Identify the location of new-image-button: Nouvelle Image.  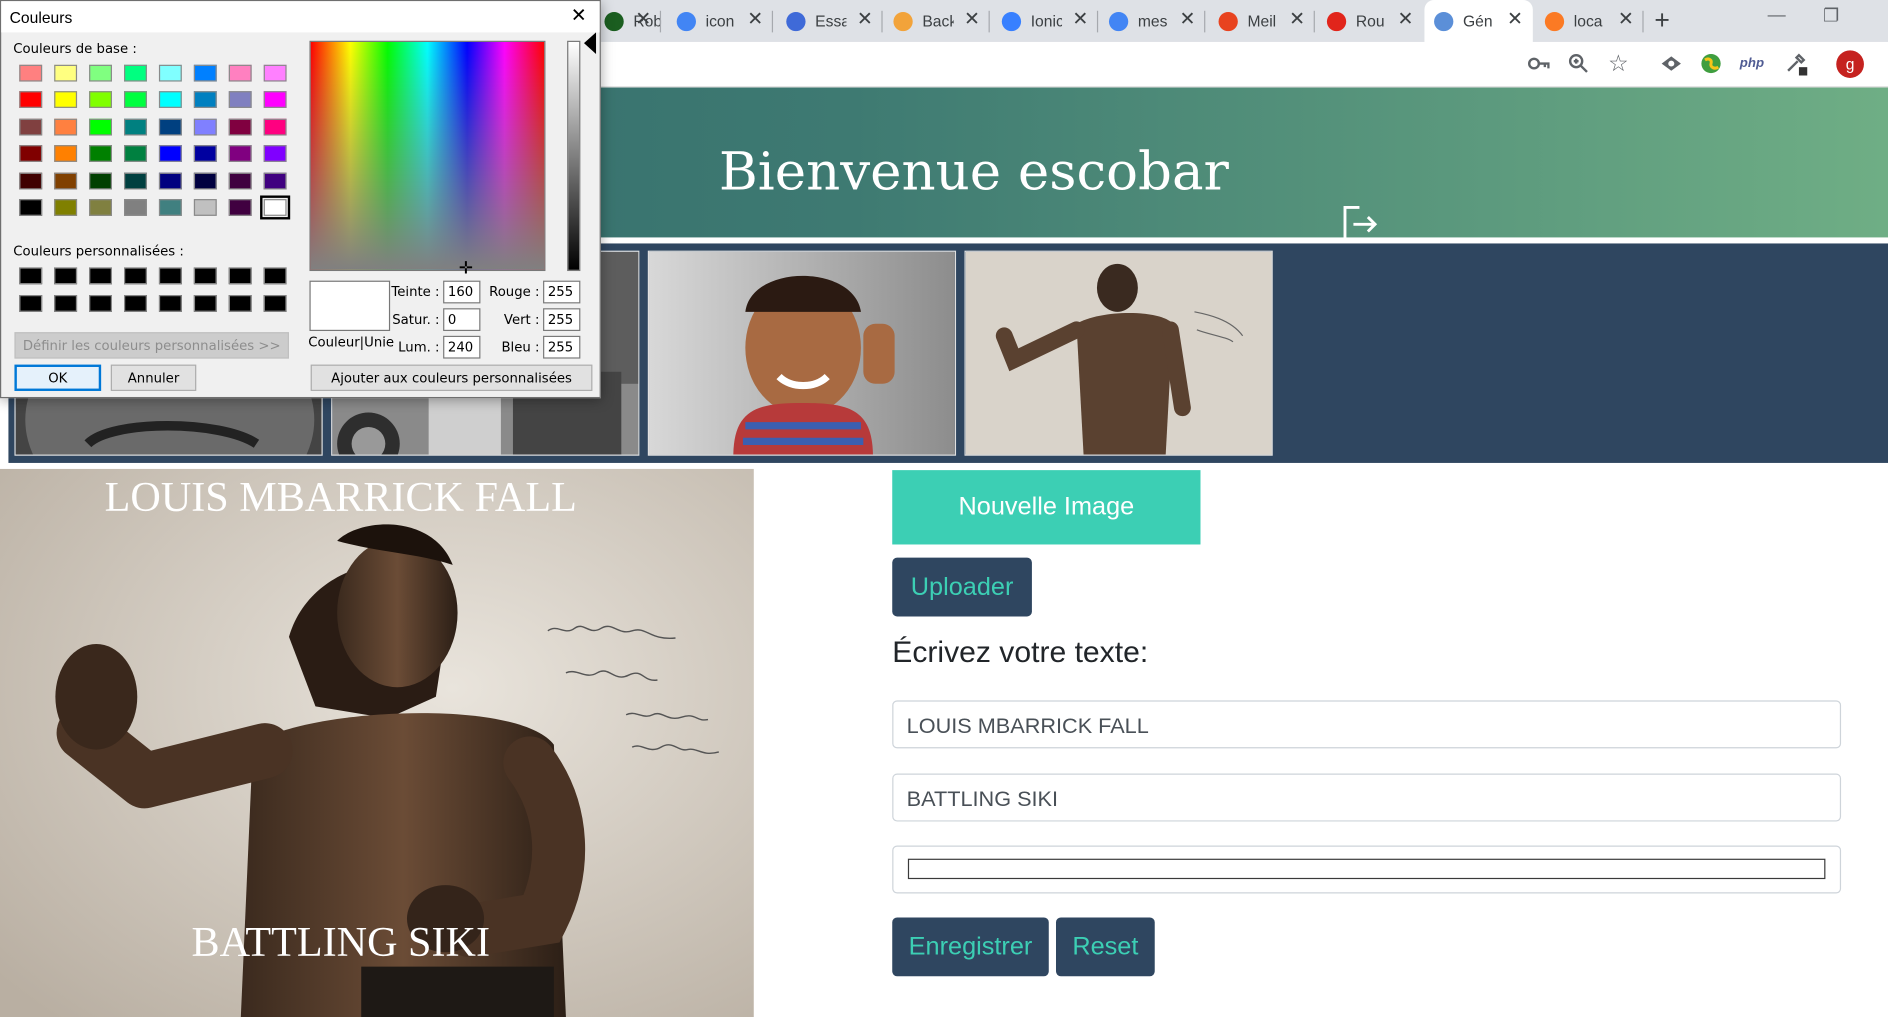
(1046, 507).